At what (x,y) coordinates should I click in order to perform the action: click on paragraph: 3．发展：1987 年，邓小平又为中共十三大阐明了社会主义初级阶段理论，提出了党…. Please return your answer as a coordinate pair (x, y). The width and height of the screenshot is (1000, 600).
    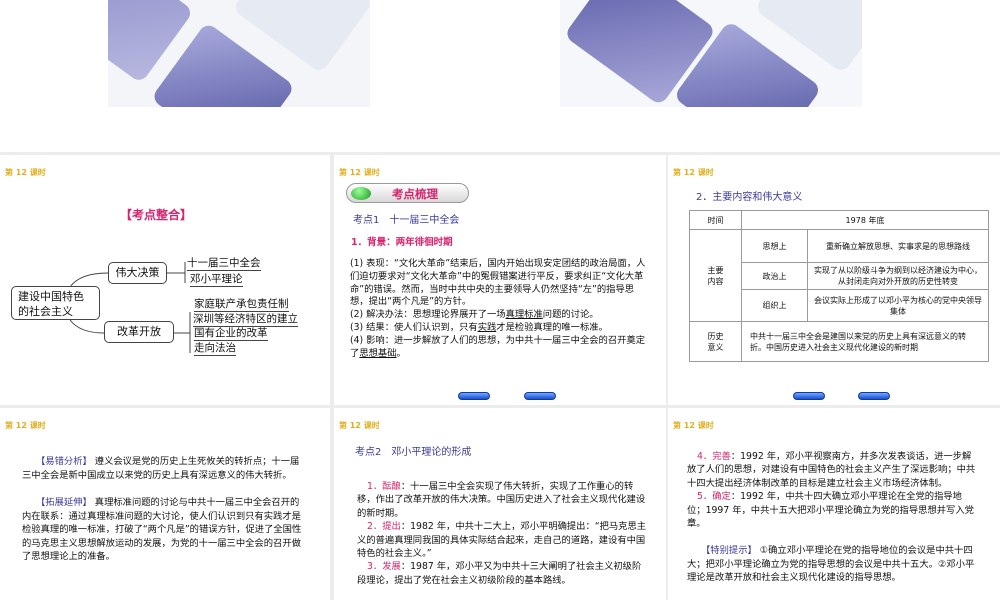
    Looking at the image, I should click on (499, 573).